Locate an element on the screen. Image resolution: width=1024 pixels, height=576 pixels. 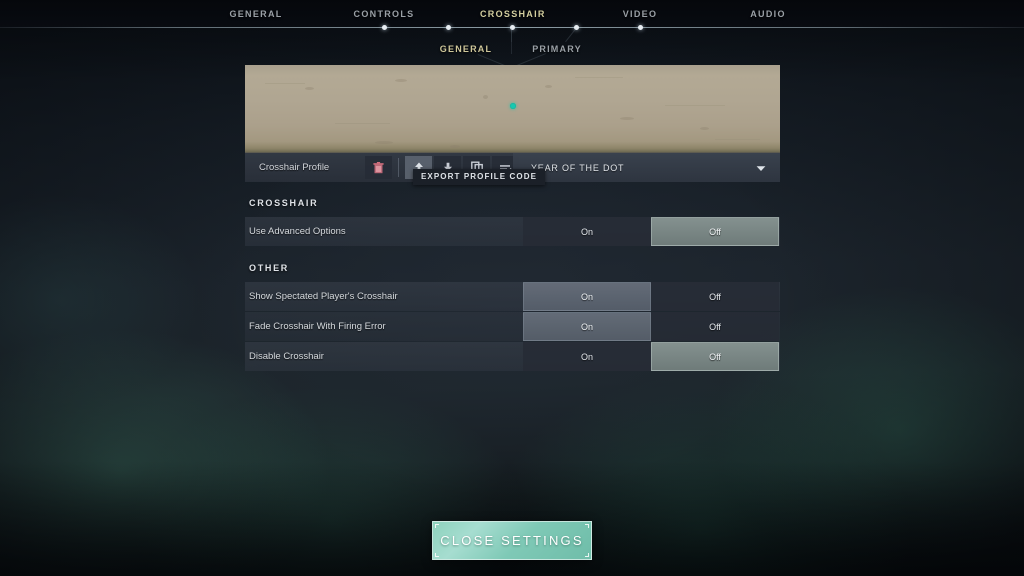
close-settings-button: CLOSE SETTINGS is located at coordinates (512, 540).